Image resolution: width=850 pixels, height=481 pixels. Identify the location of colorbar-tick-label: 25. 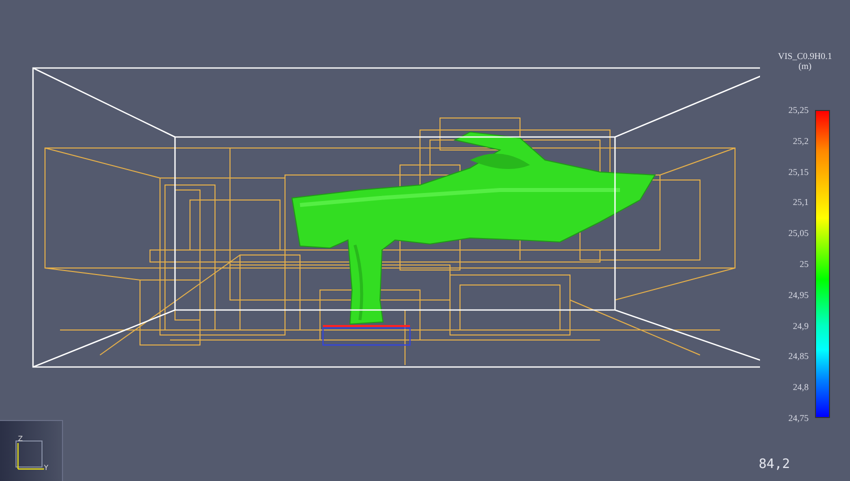
(804, 264).